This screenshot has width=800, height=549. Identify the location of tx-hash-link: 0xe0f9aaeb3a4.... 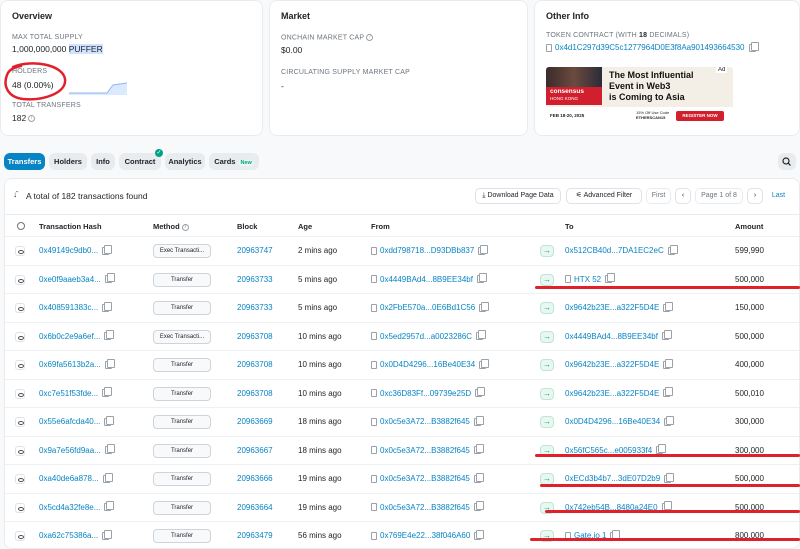
(77, 279).